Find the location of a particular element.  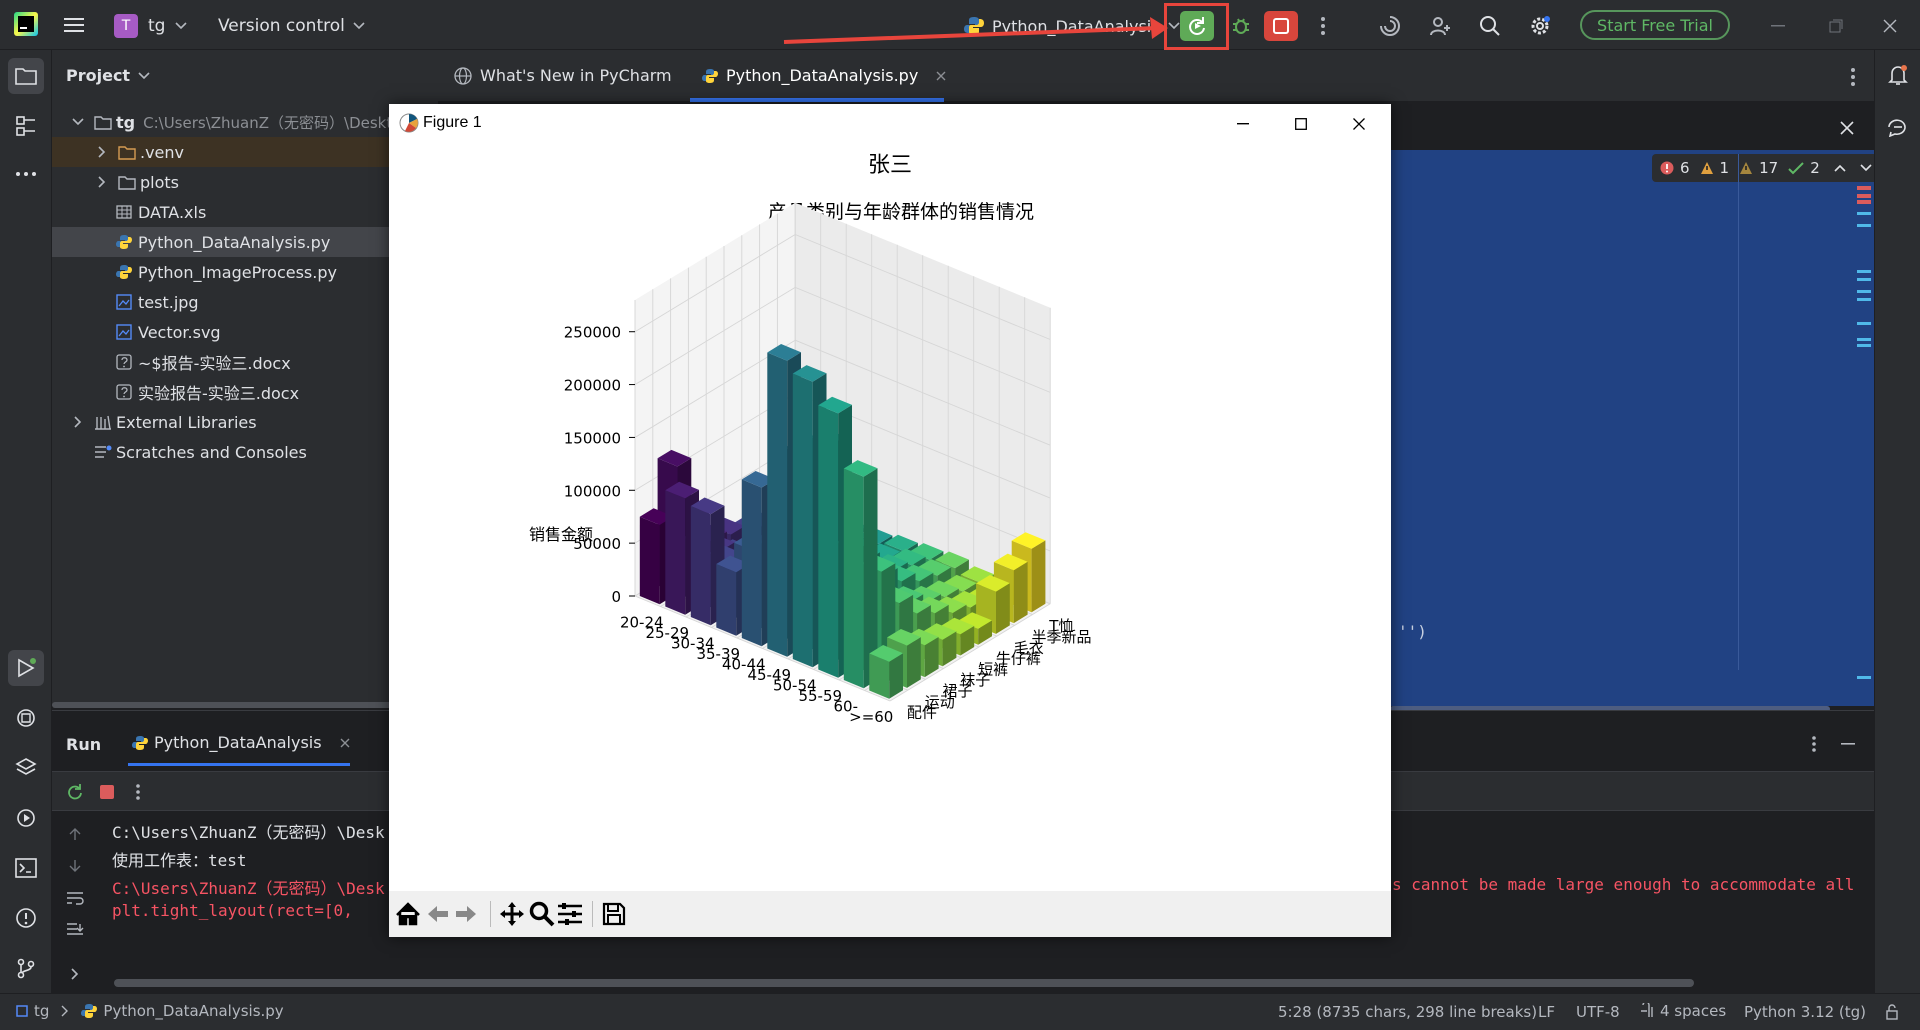

tab-whats-new: What's New in PyCharm is located at coordinates (563, 75).